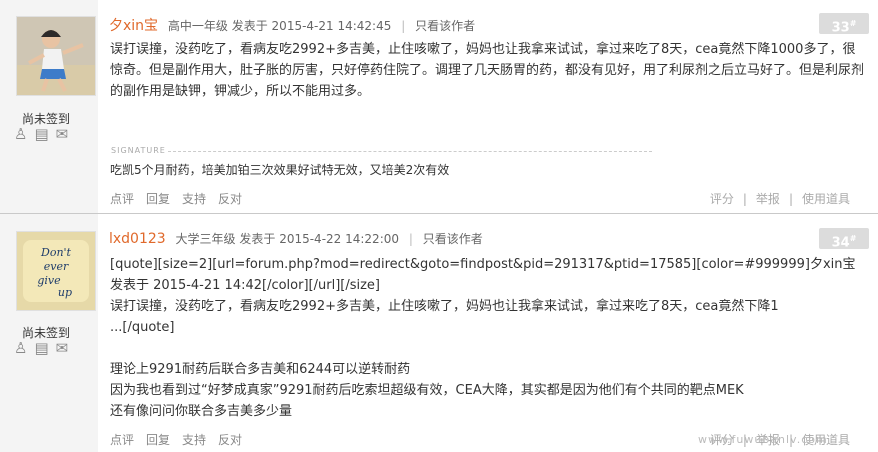 The height and width of the screenshot is (452, 878). I want to click on avatar: Don't ever give up, so click(56, 271).